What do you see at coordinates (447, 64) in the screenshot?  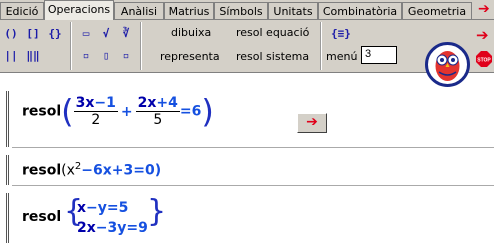 I see `owl-logo-icon` at bounding box center [447, 64].